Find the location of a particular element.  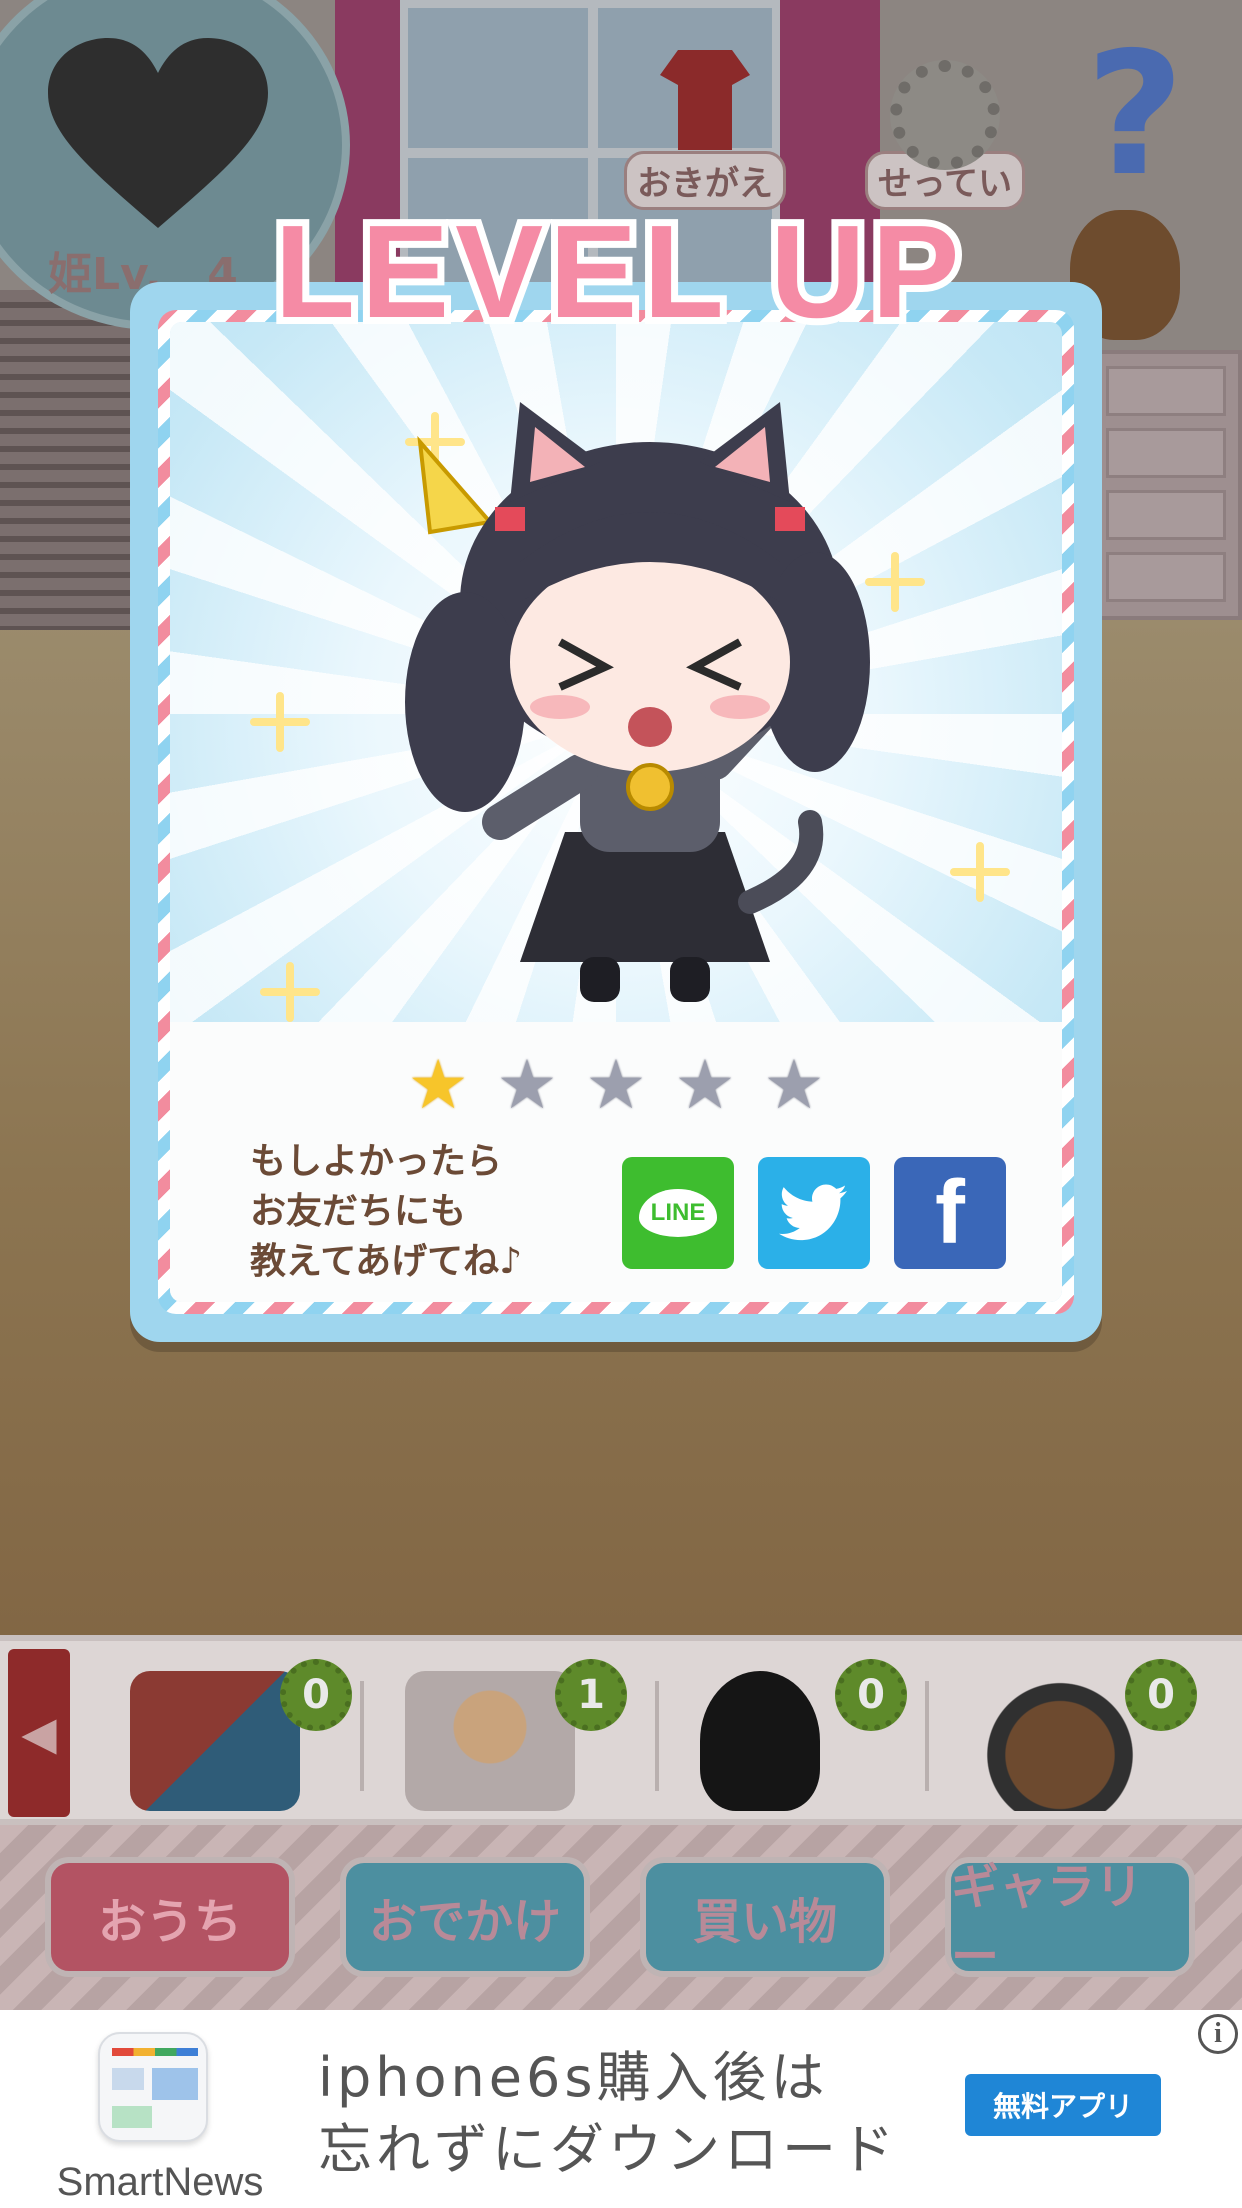

ad-headline-line: iphone6s購入後は is located at coordinates (573, 2077).